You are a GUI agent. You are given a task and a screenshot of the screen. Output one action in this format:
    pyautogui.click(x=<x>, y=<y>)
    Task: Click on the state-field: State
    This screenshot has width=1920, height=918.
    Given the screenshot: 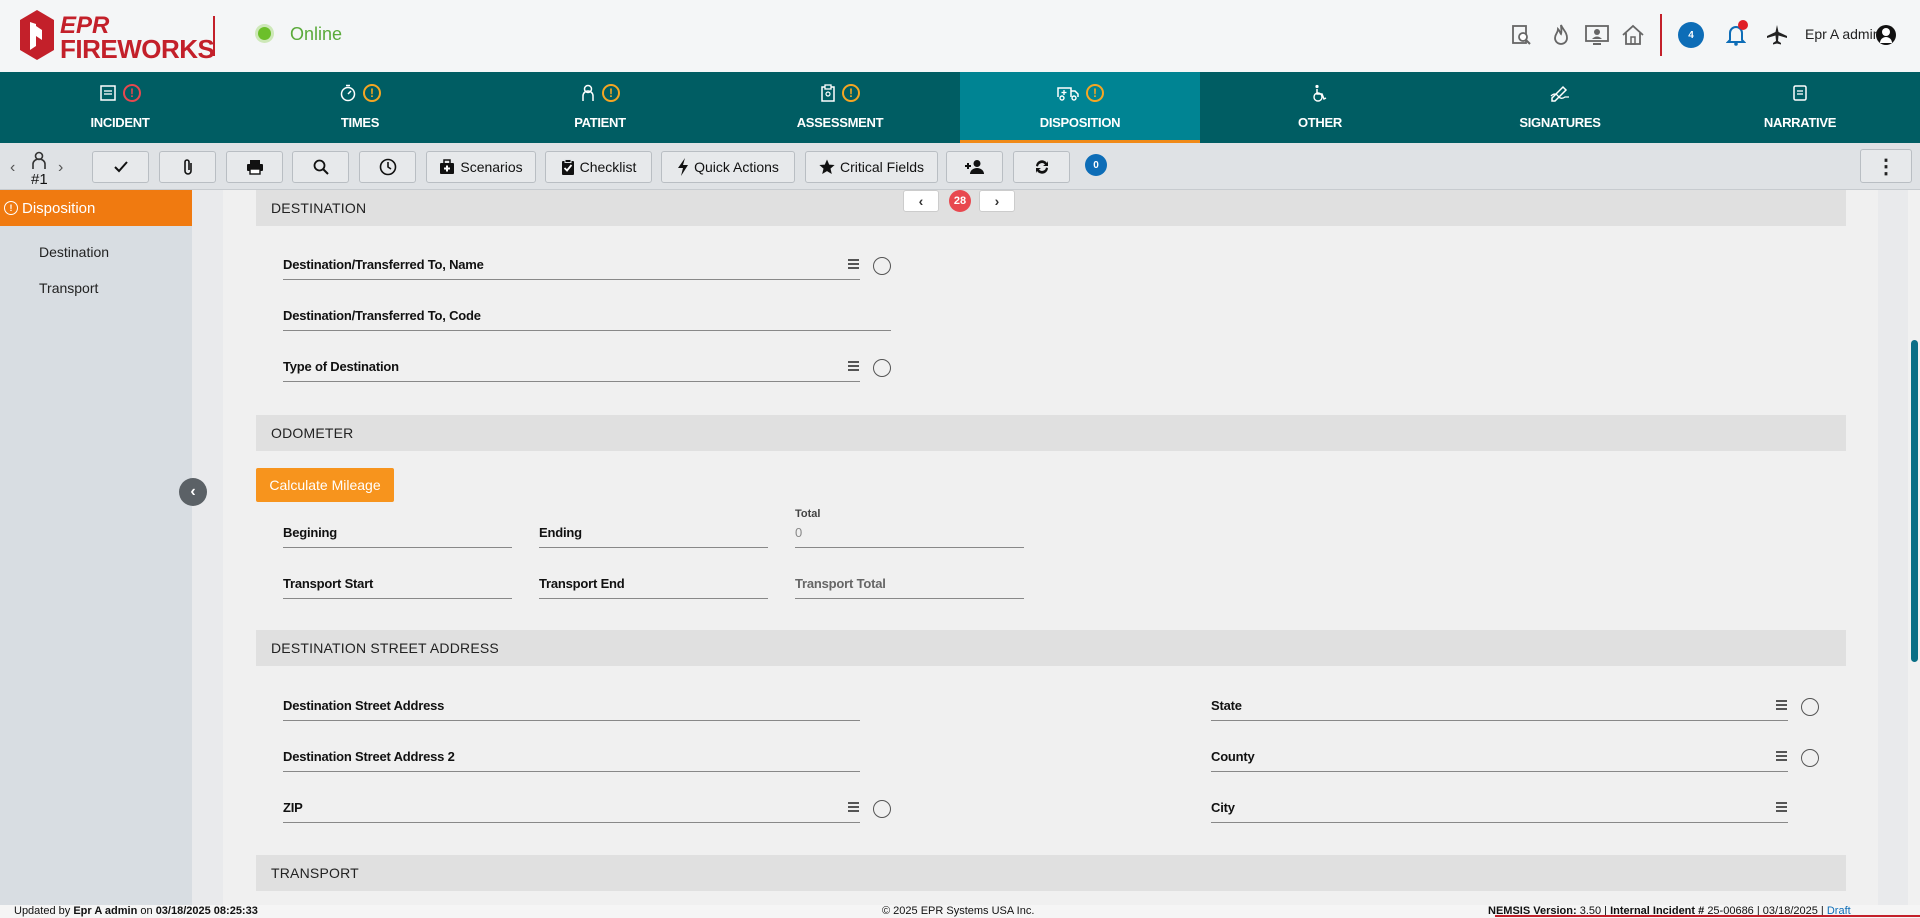 What is the action you would take?
    pyautogui.click(x=1499, y=708)
    